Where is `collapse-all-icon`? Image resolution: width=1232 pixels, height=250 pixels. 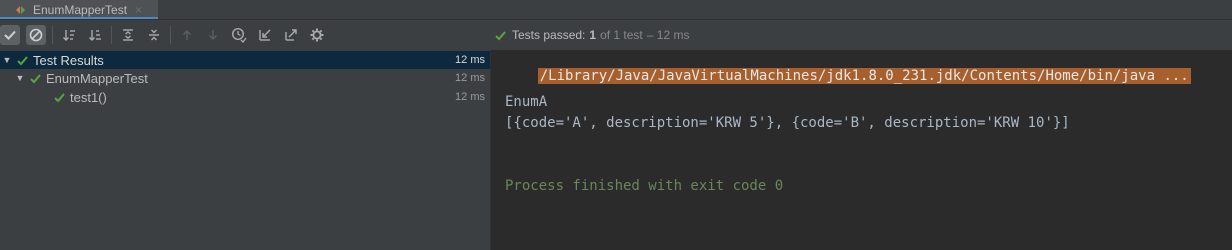 collapse-all-icon is located at coordinates (154, 35).